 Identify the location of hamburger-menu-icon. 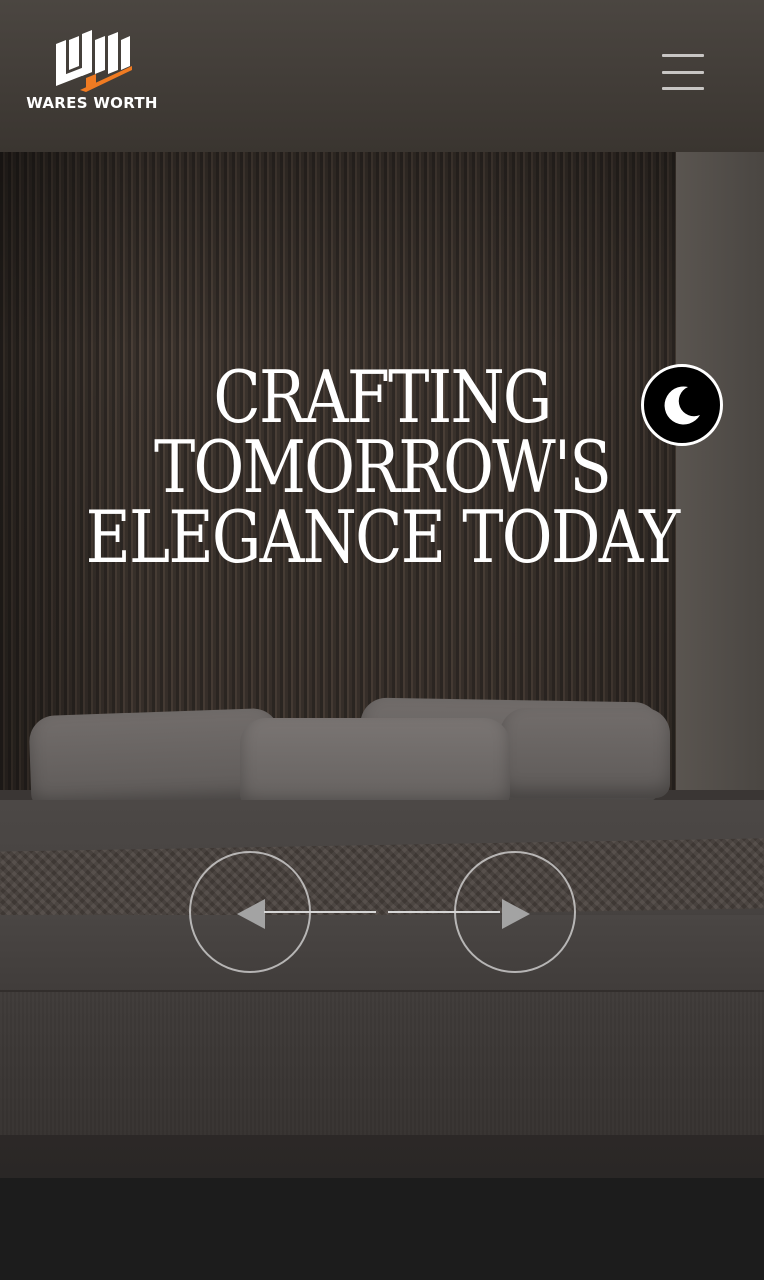
(683, 55).